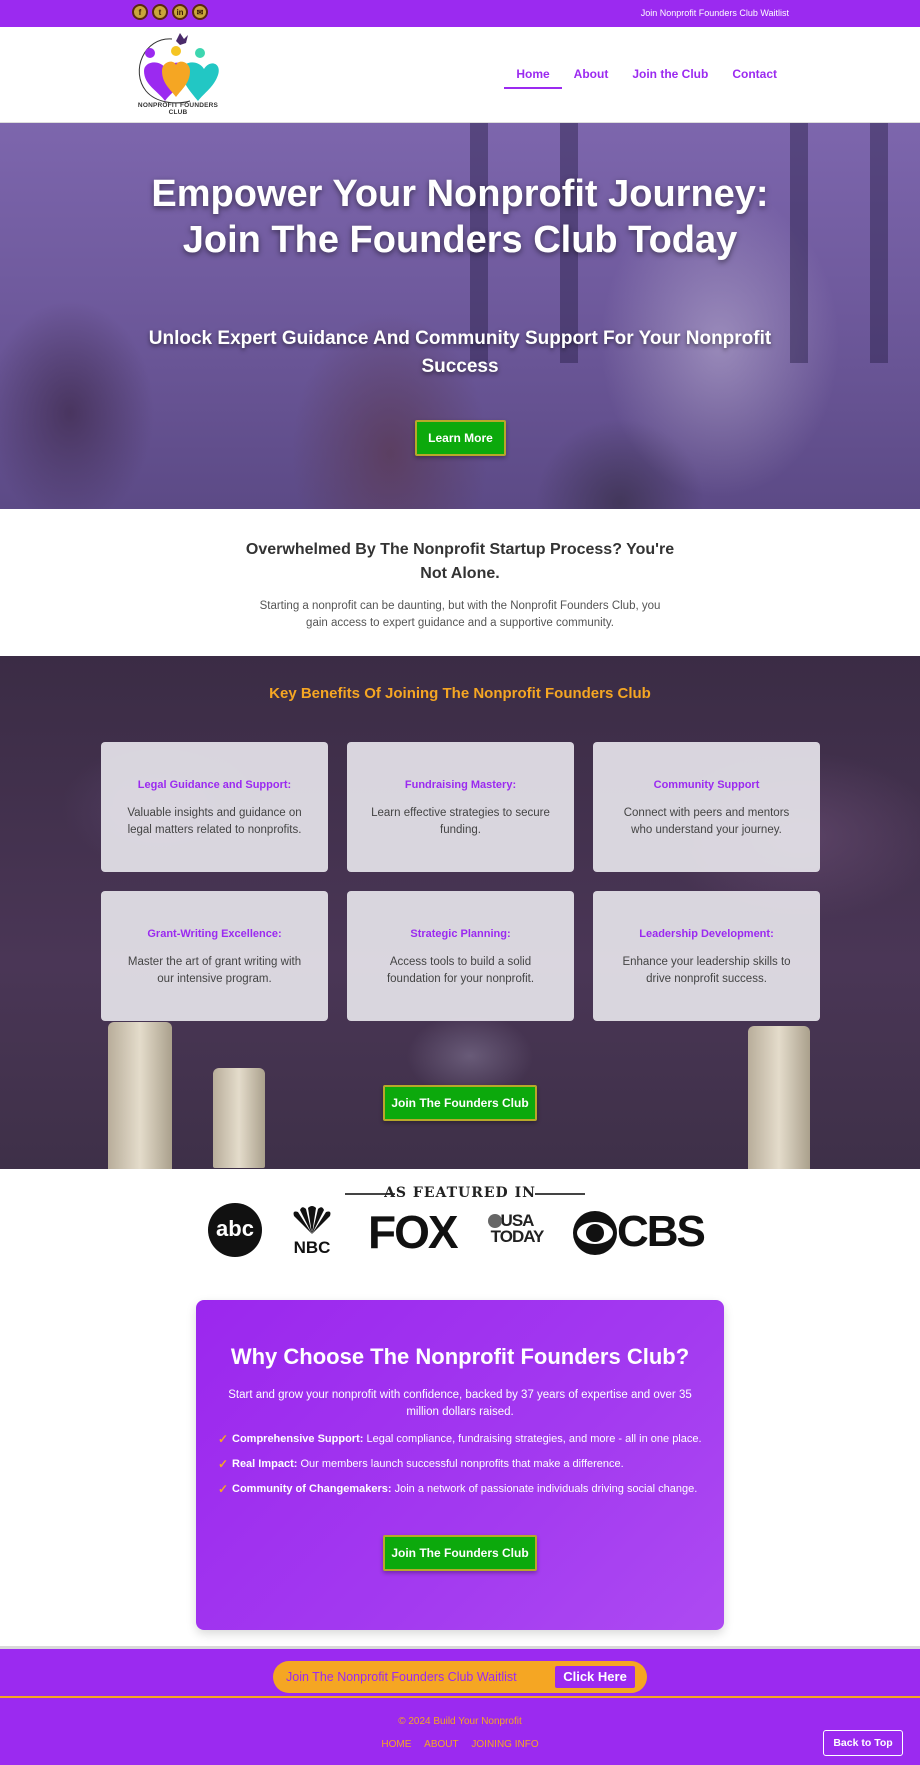 Image resolution: width=920 pixels, height=1765 pixels. I want to click on learn-more-button: Learn More, so click(460, 438).